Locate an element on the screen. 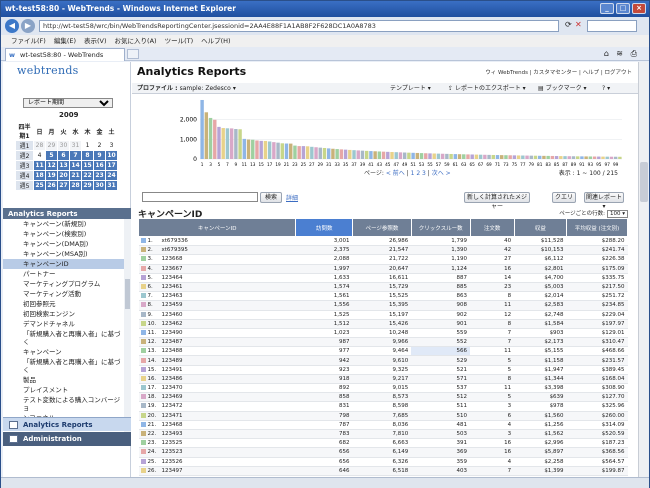  campaign-id: 123468 is located at coordinates (172, 425).